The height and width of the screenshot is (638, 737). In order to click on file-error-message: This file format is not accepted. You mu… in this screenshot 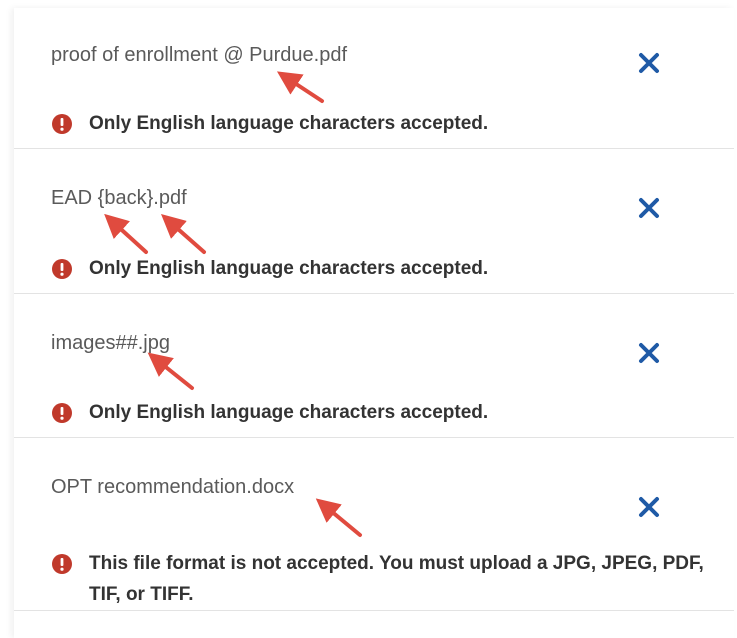, I will do `click(387, 581)`.